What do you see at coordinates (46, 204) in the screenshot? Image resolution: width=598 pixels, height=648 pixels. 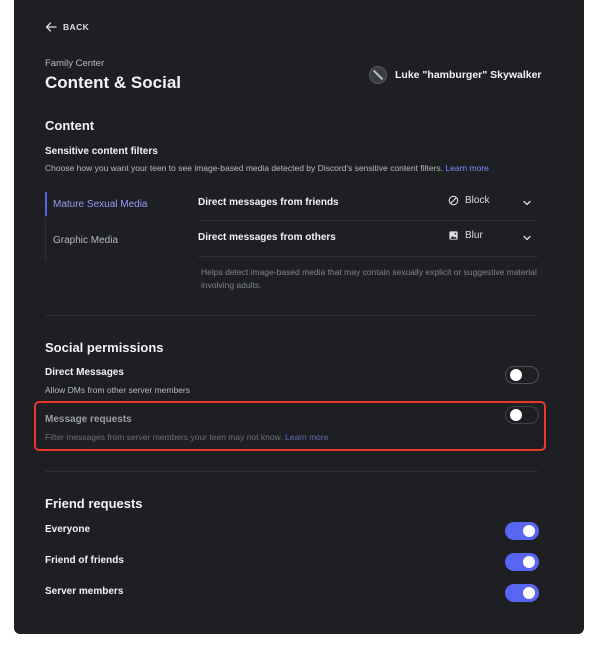 I see `active-tab-indicator` at bounding box center [46, 204].